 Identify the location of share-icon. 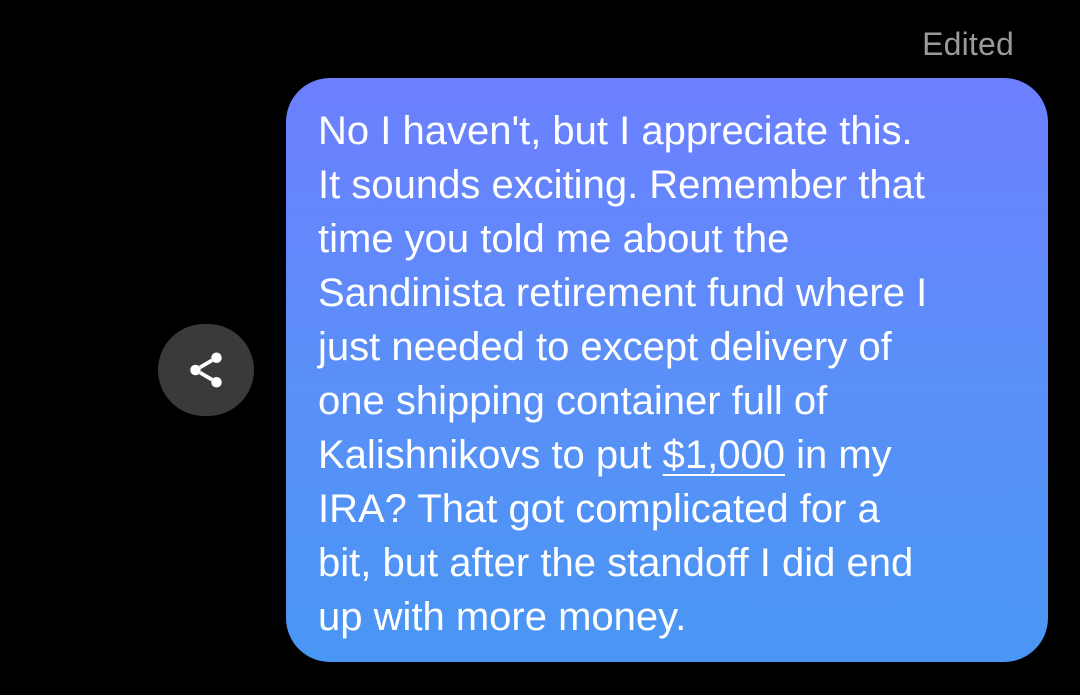
(206, 370).